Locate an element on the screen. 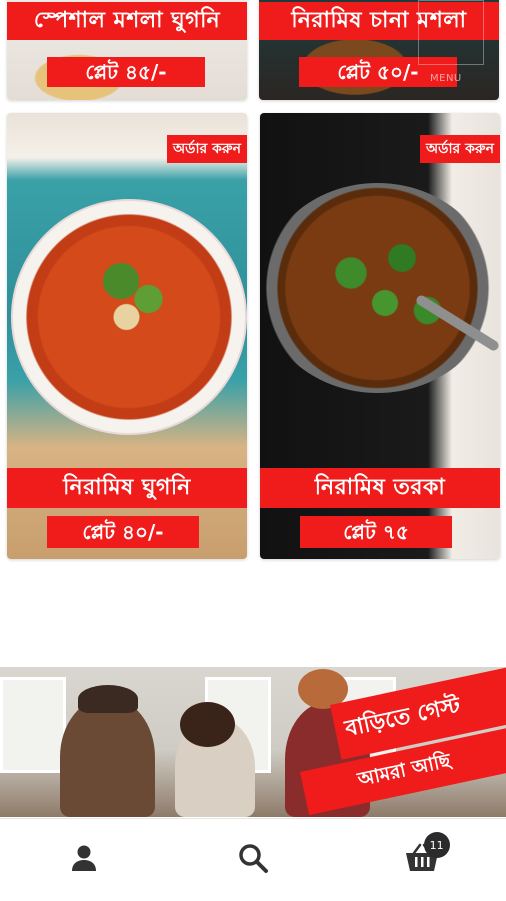  garnish-illustration is located at coordinates (132, 293).